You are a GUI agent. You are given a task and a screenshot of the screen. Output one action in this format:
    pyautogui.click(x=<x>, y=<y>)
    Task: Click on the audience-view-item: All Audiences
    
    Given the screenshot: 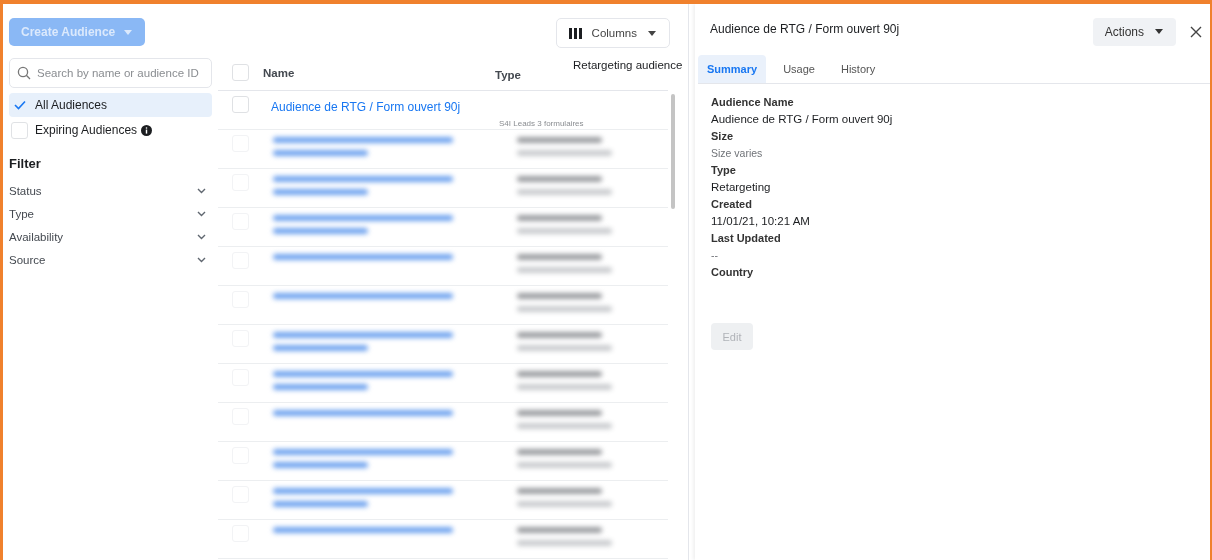 What is the action you would take?
    pyautogui.click(x=110, y=105)
    